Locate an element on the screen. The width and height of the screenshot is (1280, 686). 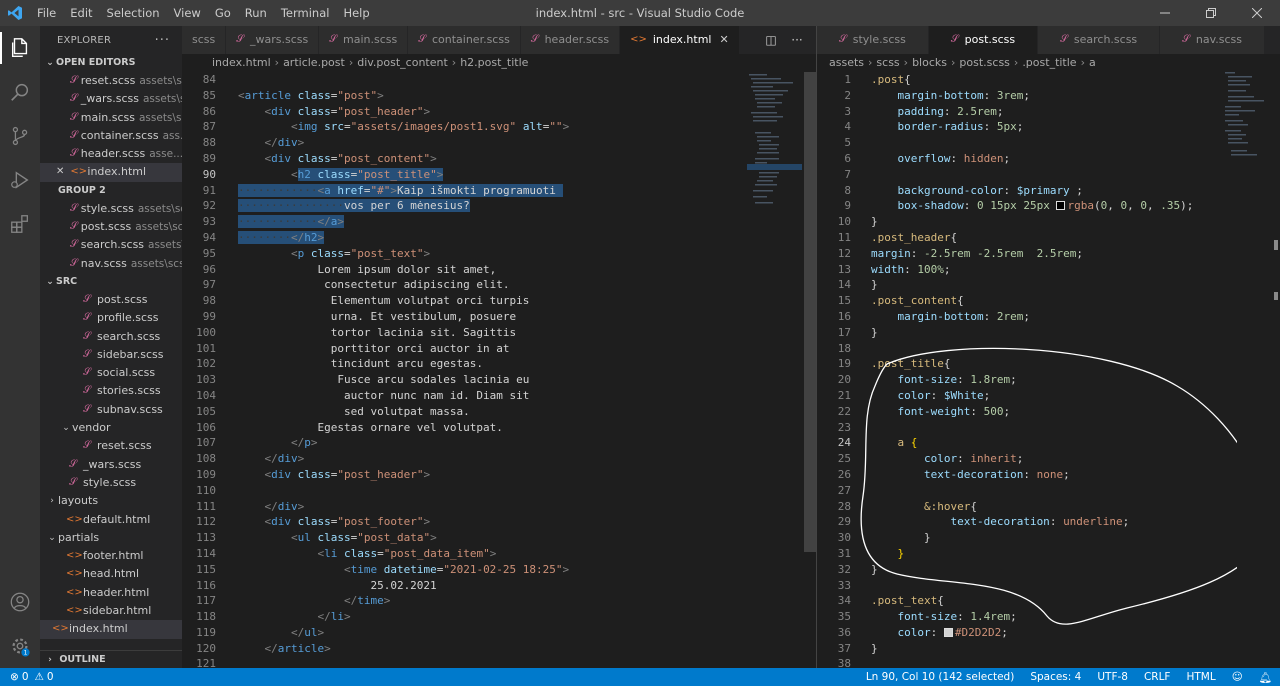
code-line: 97 consectetur adipiscing elit. is located at coordinates (375, 285).